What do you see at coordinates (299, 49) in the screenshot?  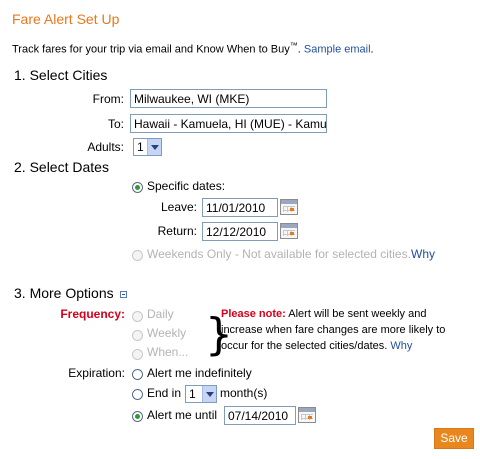 I see `intro-period: .` at bounding box center [299, 49].